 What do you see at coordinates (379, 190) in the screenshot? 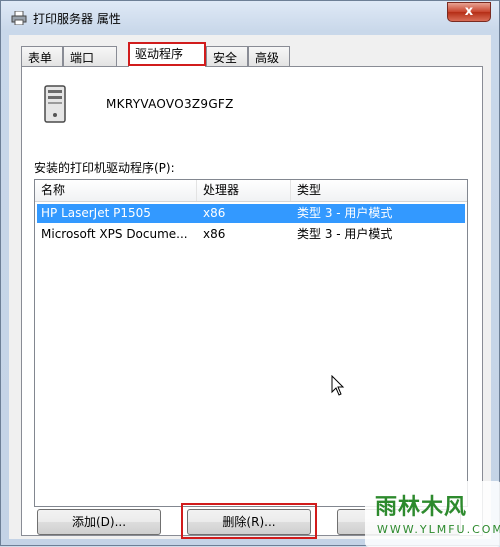
I see `column-header-type: 类型` at bounding box center [379, 190].